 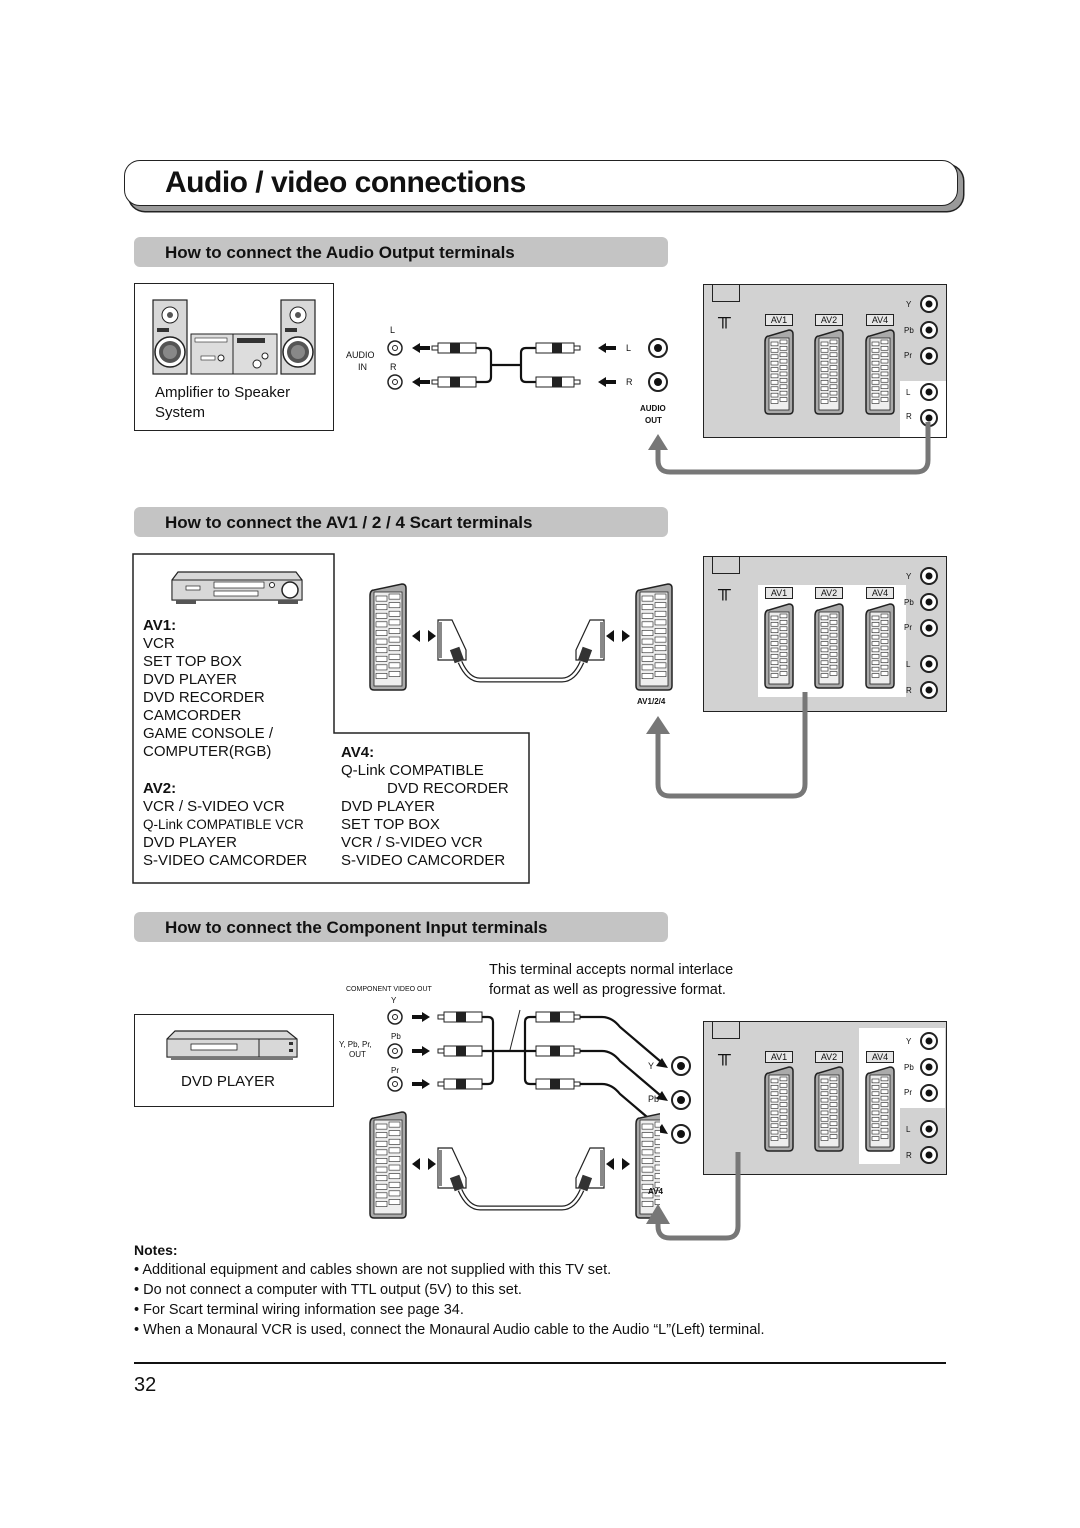 I want to click on av1-item: VCR, so click(x=159, y=643).